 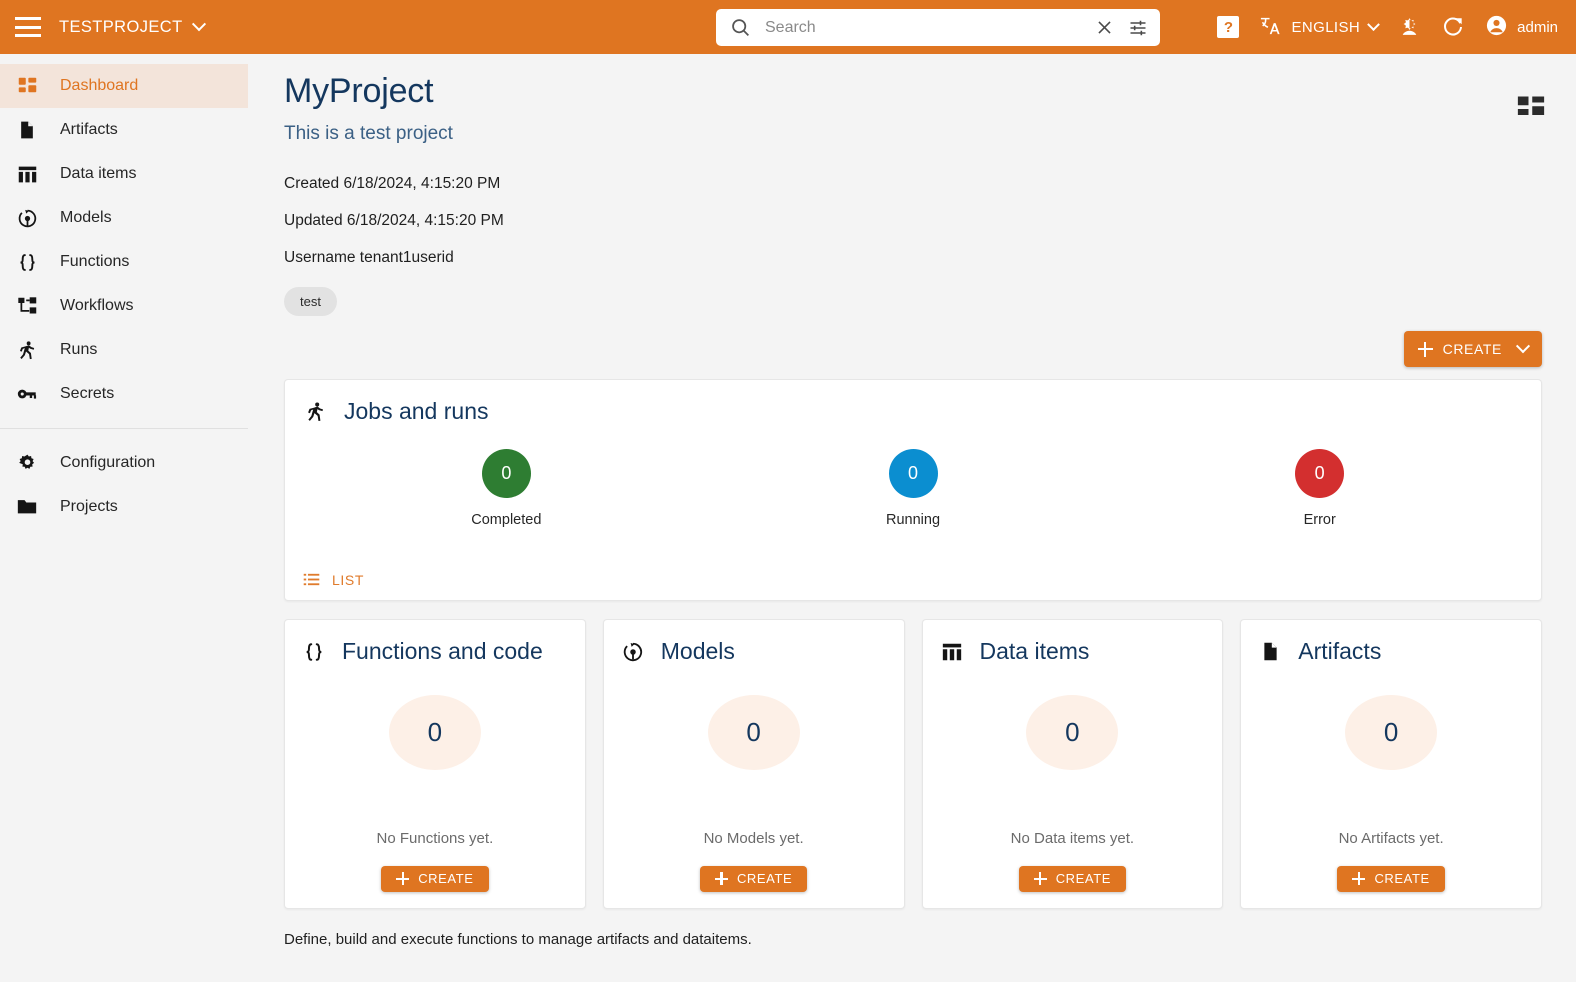 I want to click on sidebar-item-label: Data items, so click(x=98, y=173).